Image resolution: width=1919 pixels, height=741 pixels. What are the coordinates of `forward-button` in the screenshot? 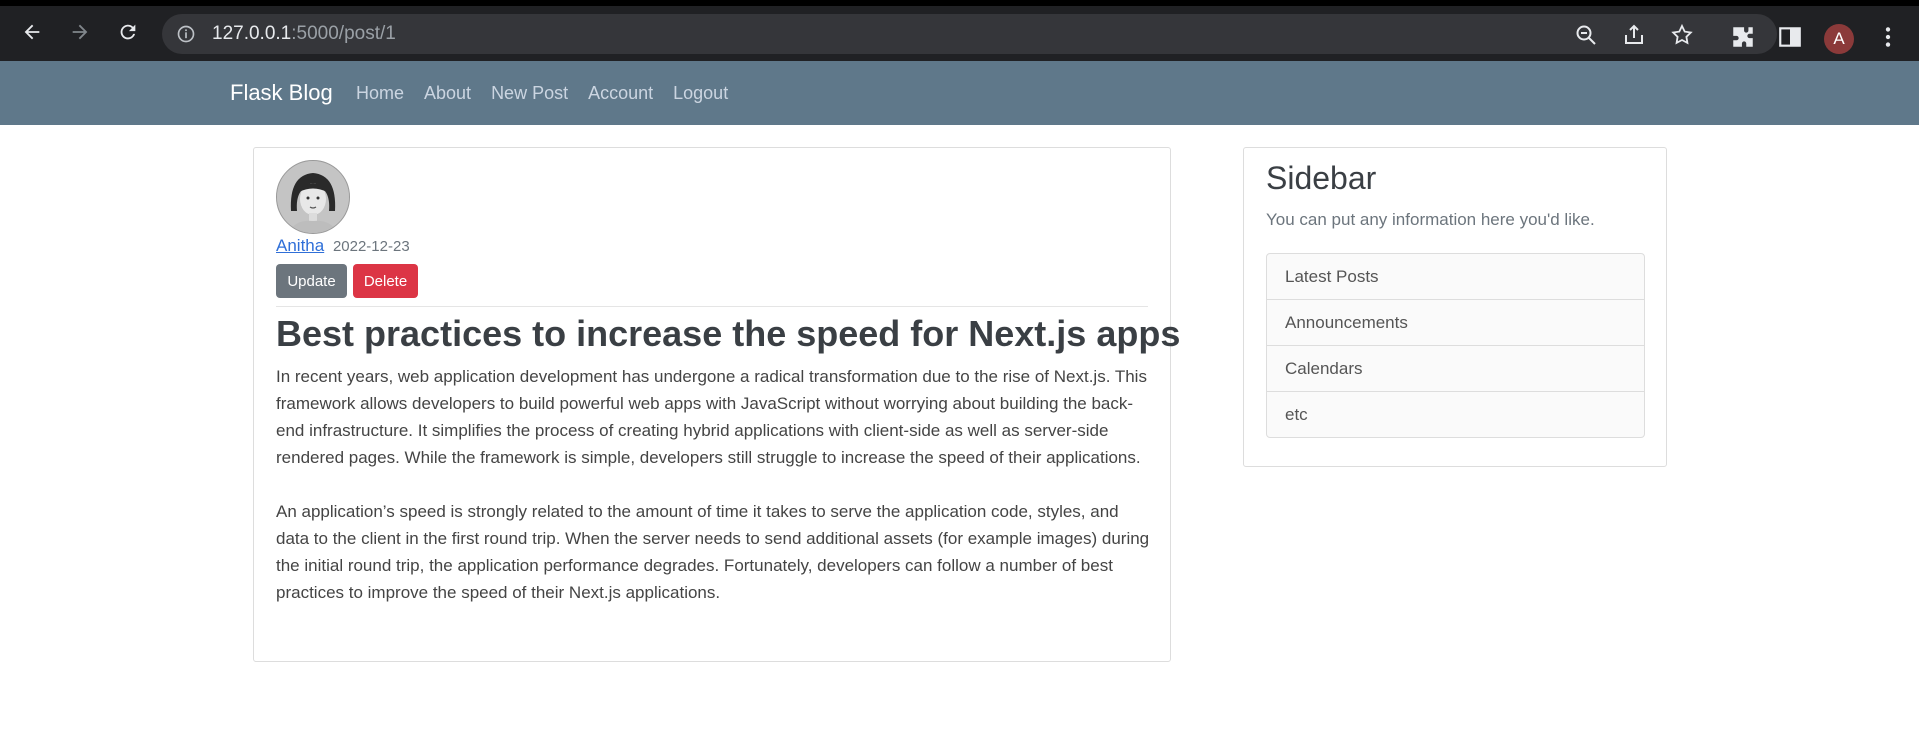 It's located at (80, 32).